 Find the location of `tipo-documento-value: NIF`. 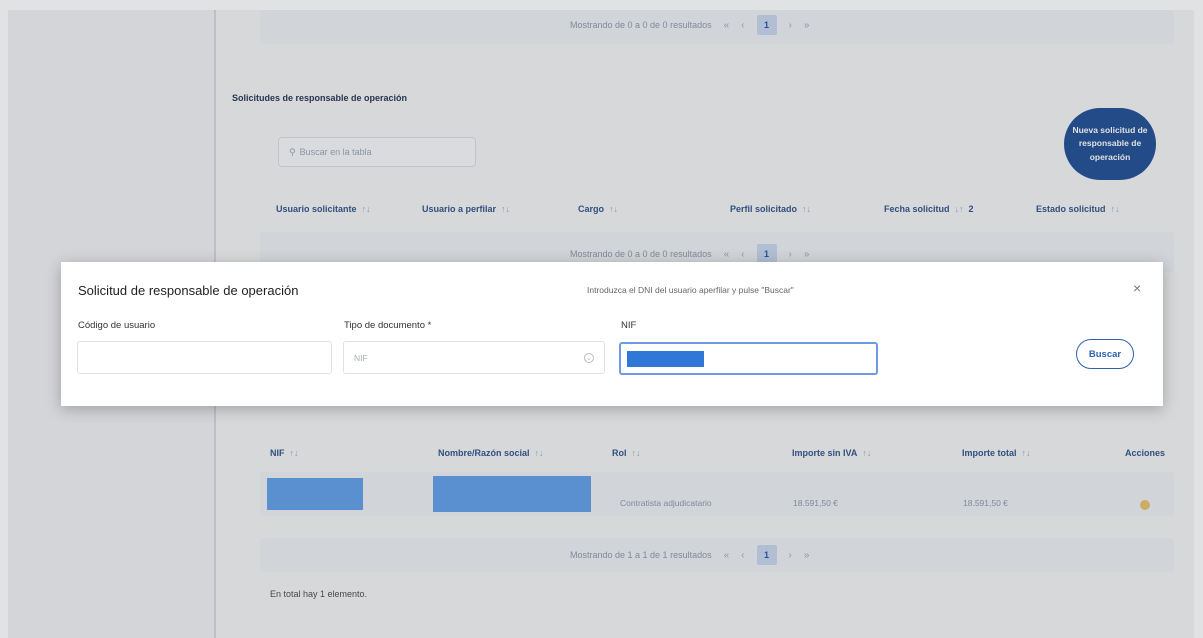

tipo-documento-value: NIF is located at coordinates (361, 357).